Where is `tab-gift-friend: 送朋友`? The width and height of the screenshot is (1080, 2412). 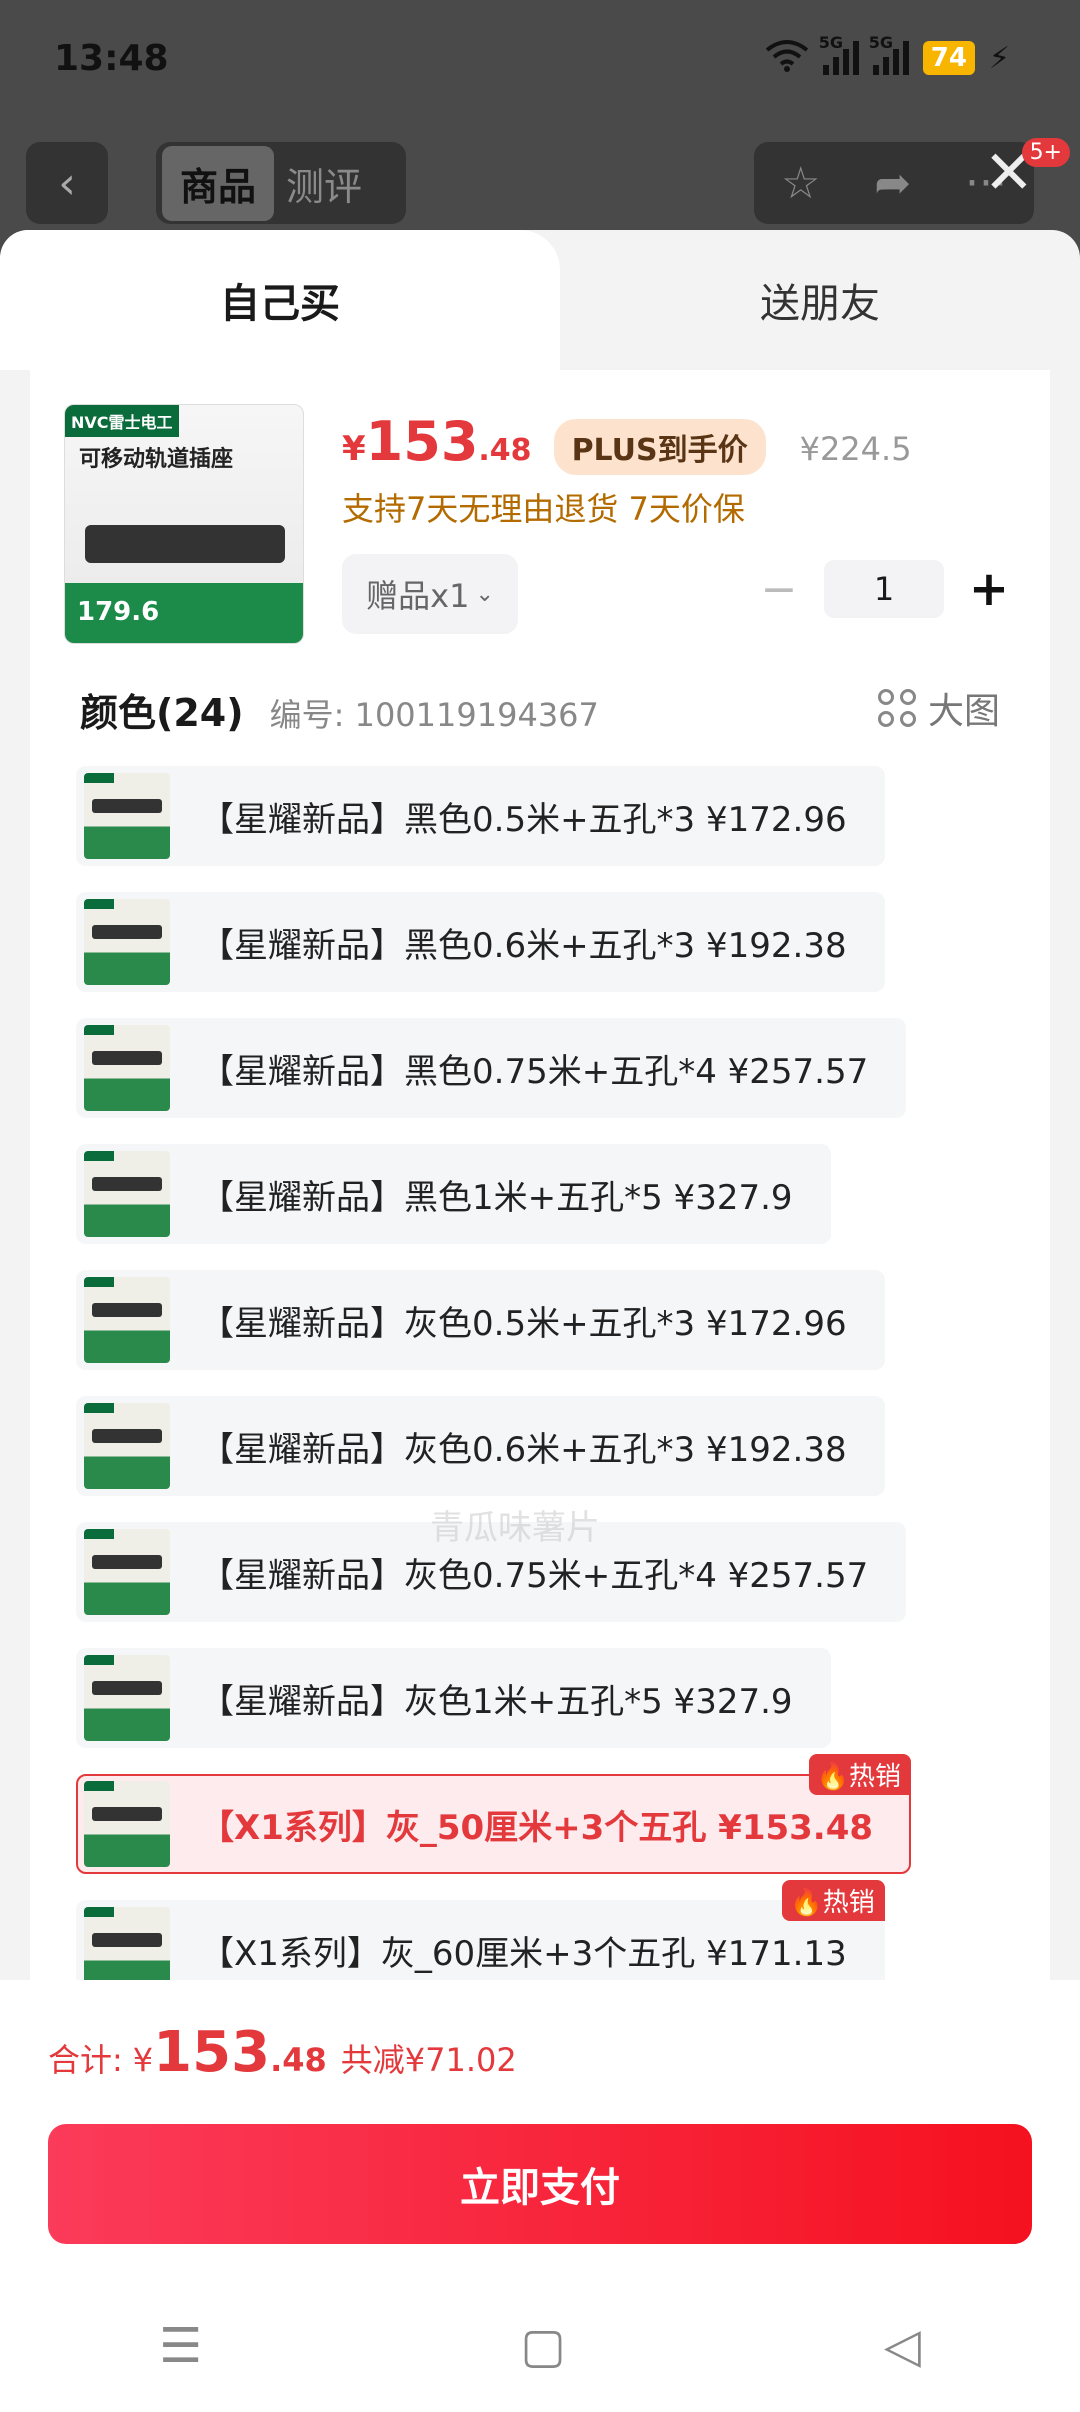 tab-gift-friend: 送朋友 is located at coordinates (820, 300).